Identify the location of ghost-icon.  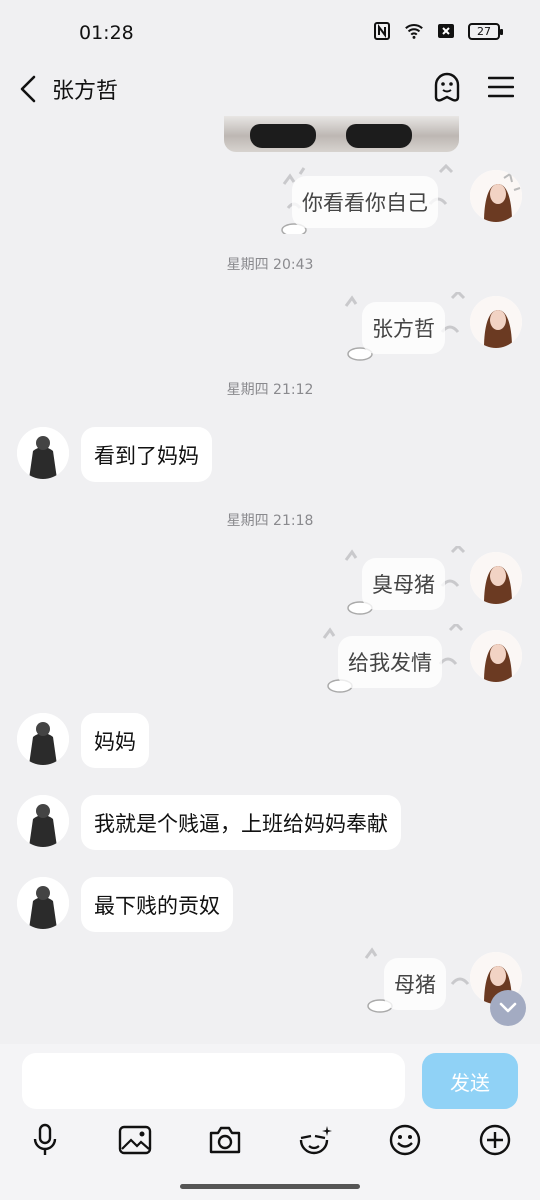
(447, 87).